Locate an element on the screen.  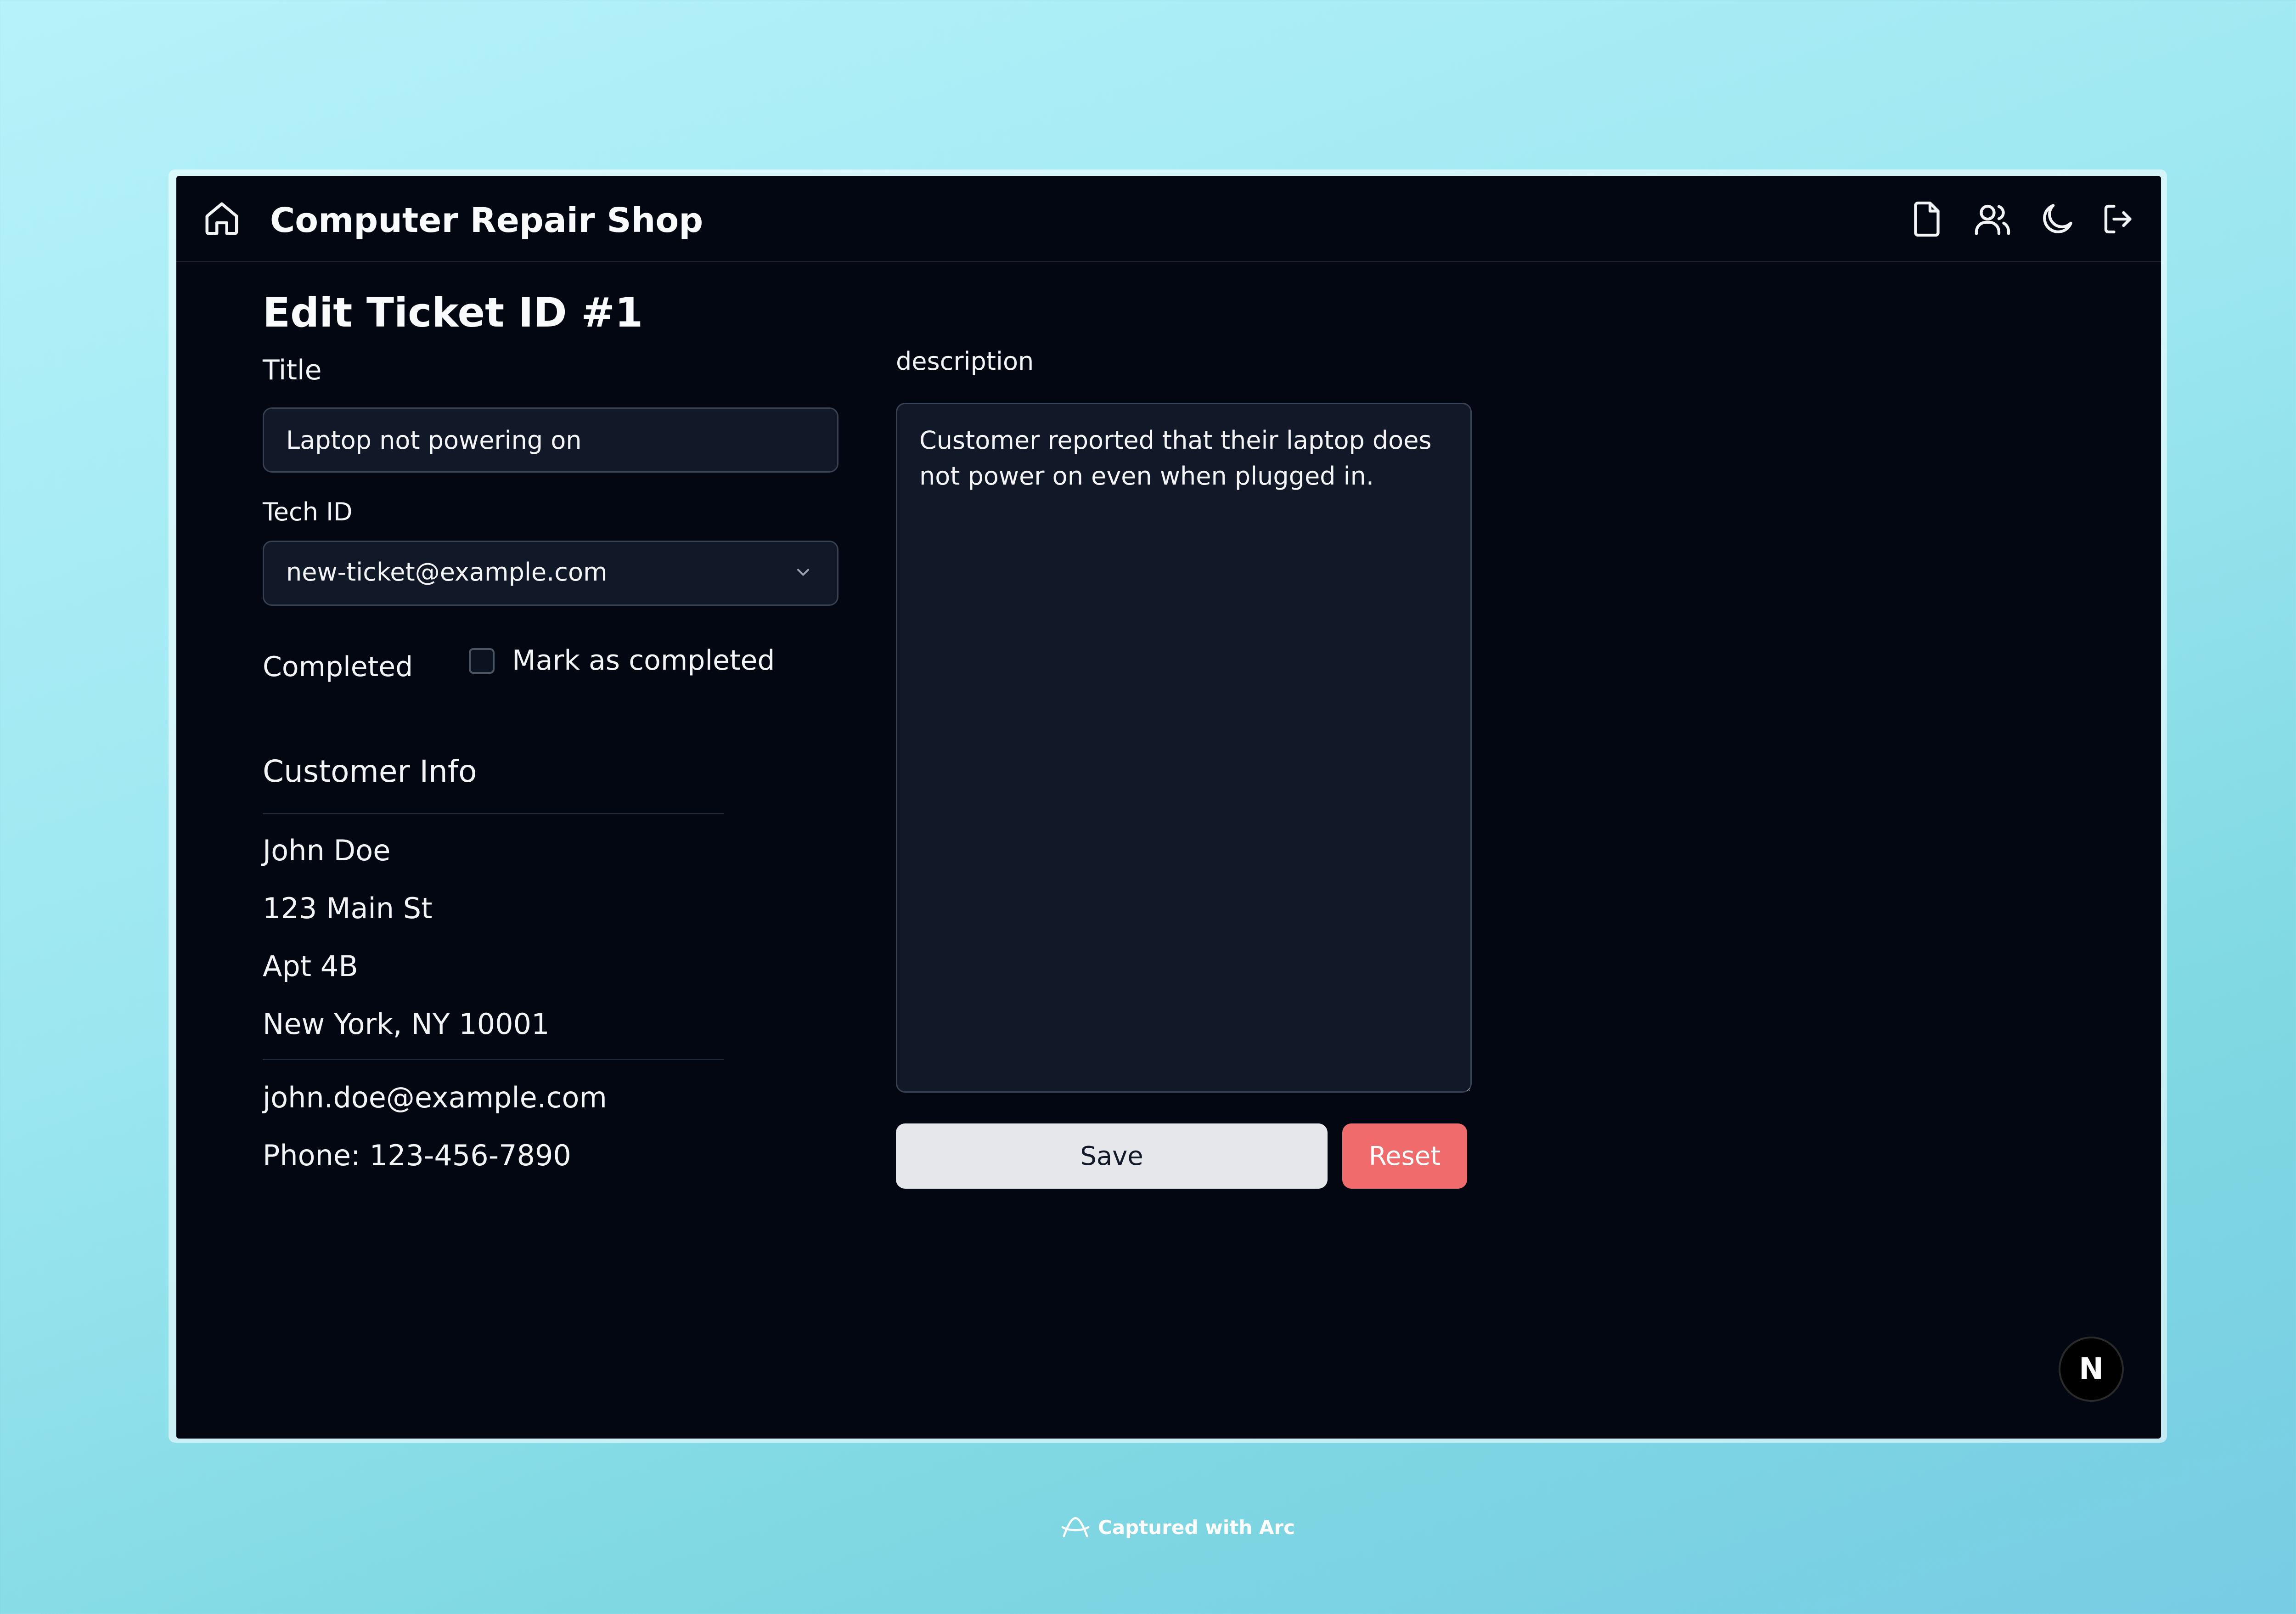
customer-info-heading: Customer Info is located at coordinates (370, 771).